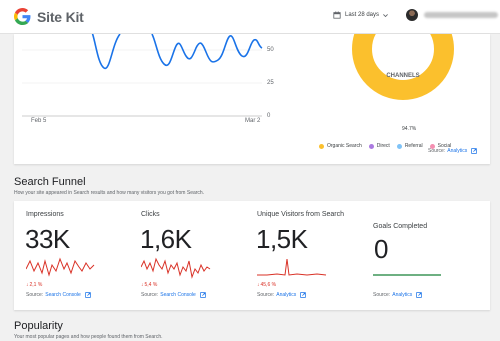  I want to click on legend-item-organic-search: Organic Search, so click(340, 146).